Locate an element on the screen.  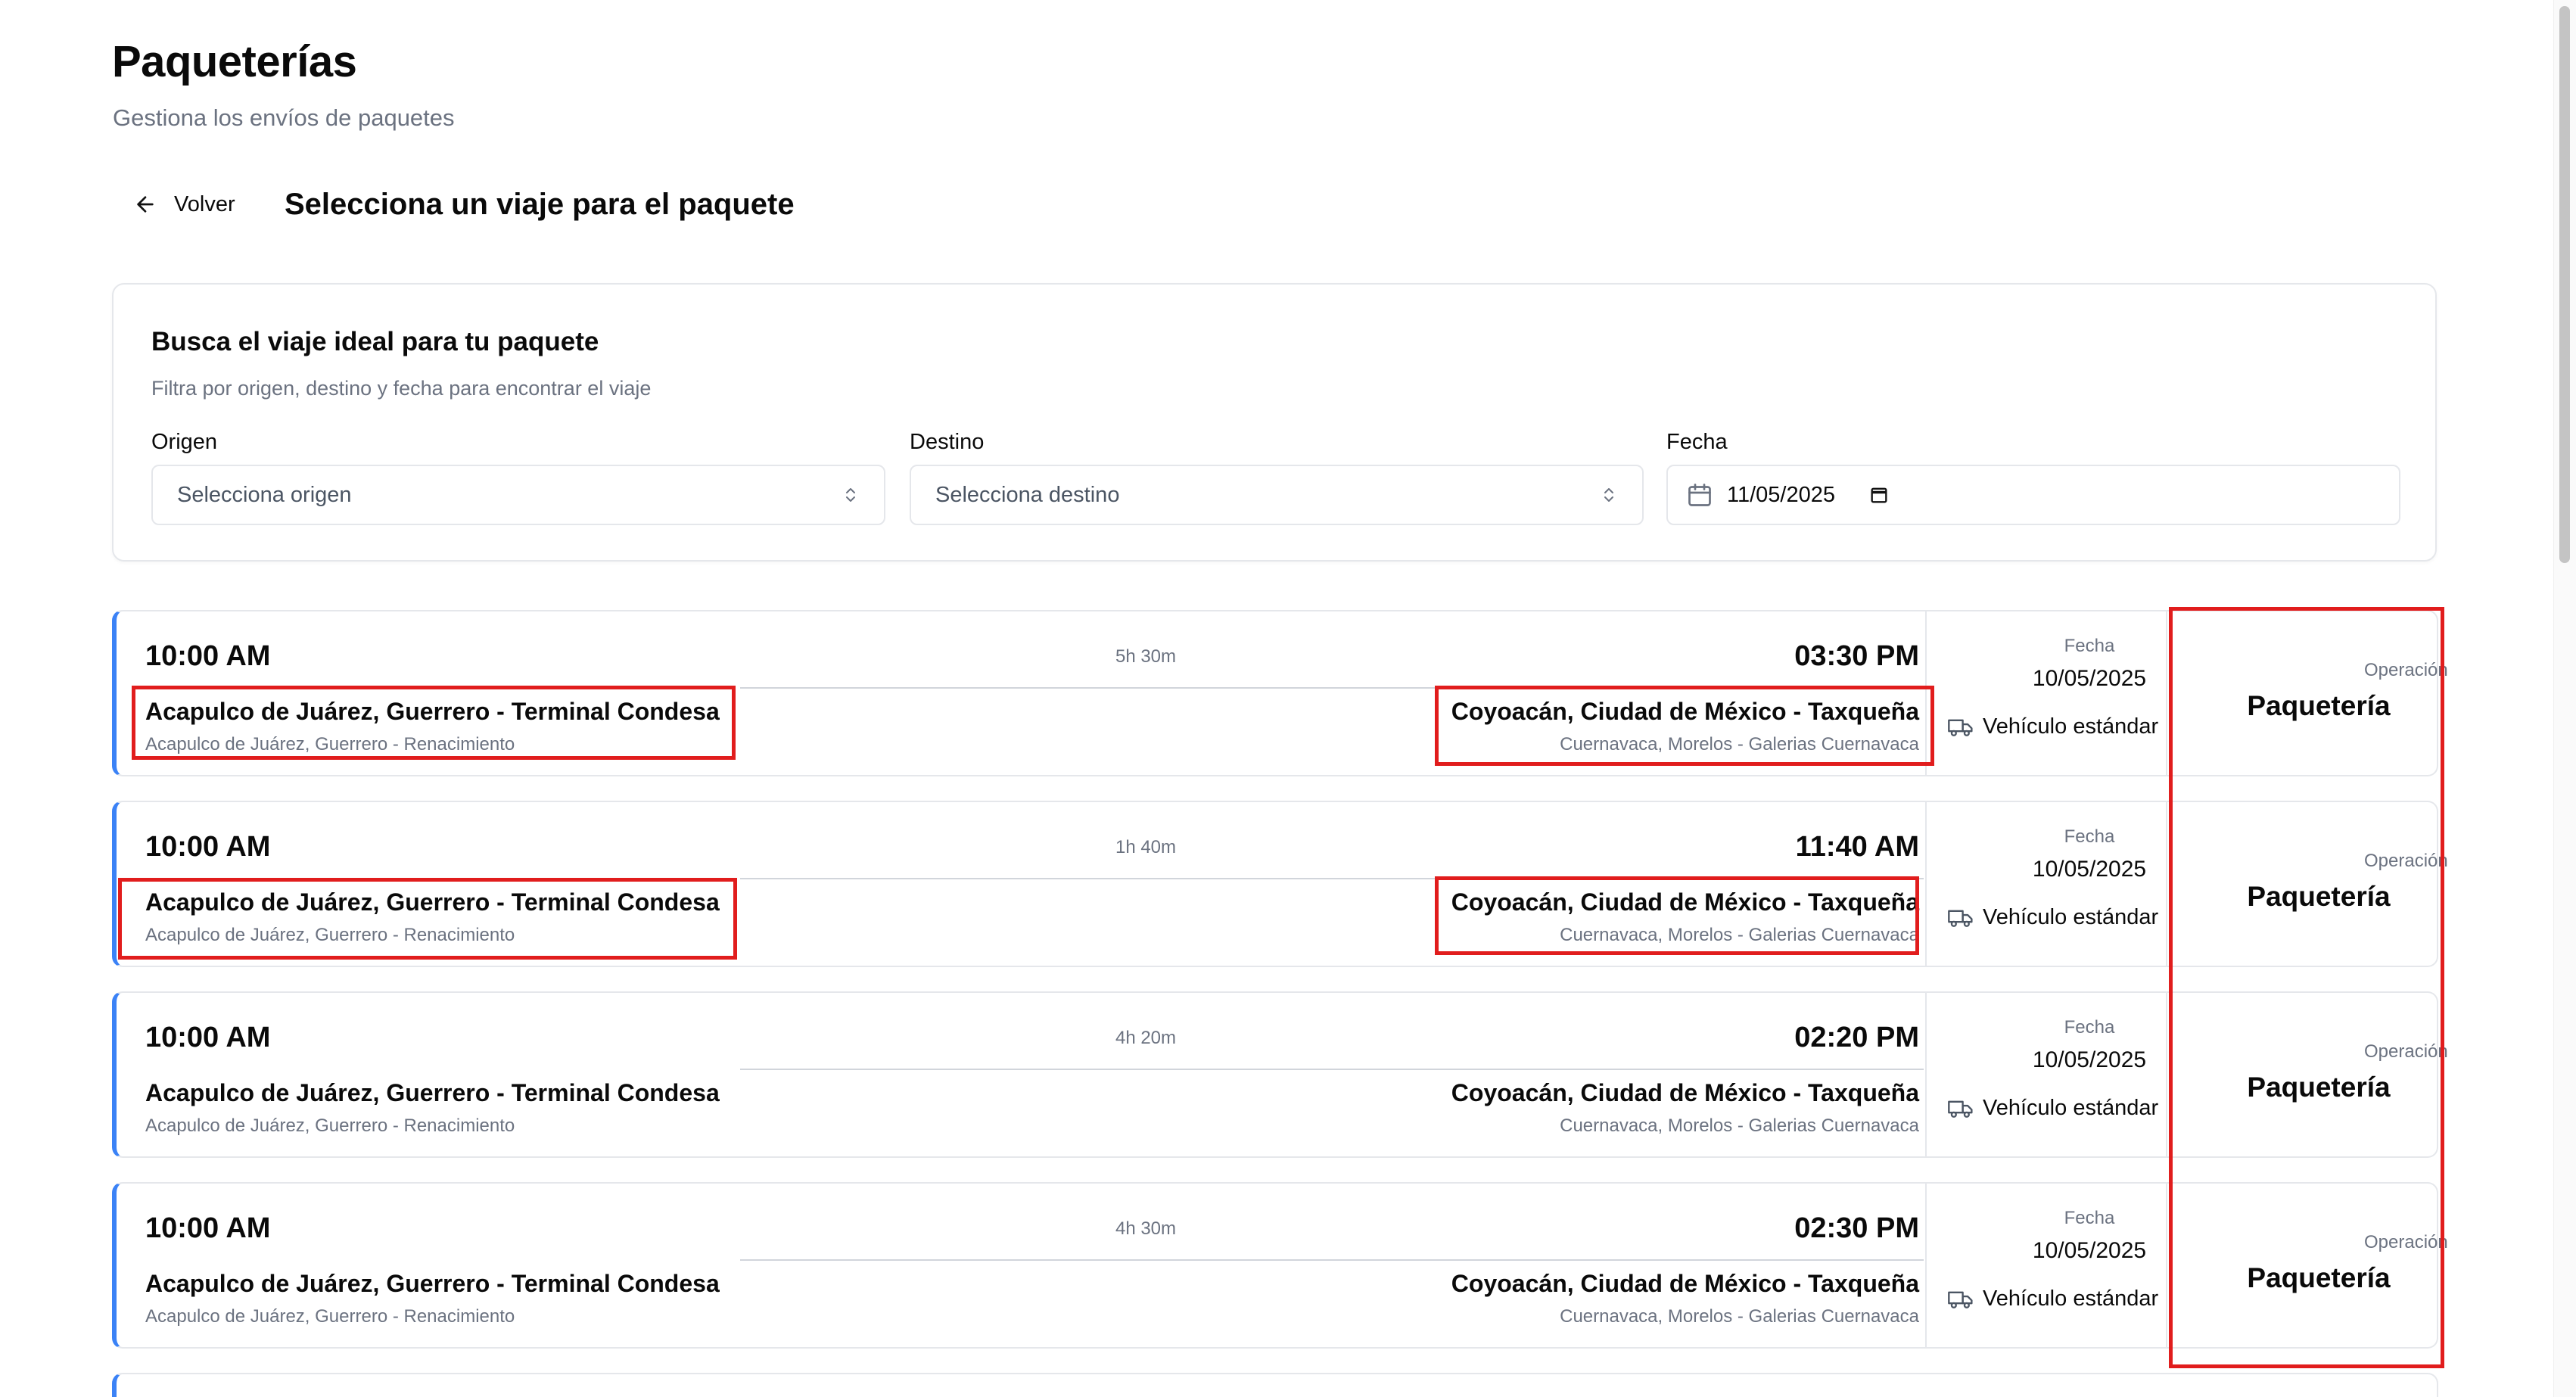
arrival-time: 11:40 AM is located at coordinates (1857, 847).